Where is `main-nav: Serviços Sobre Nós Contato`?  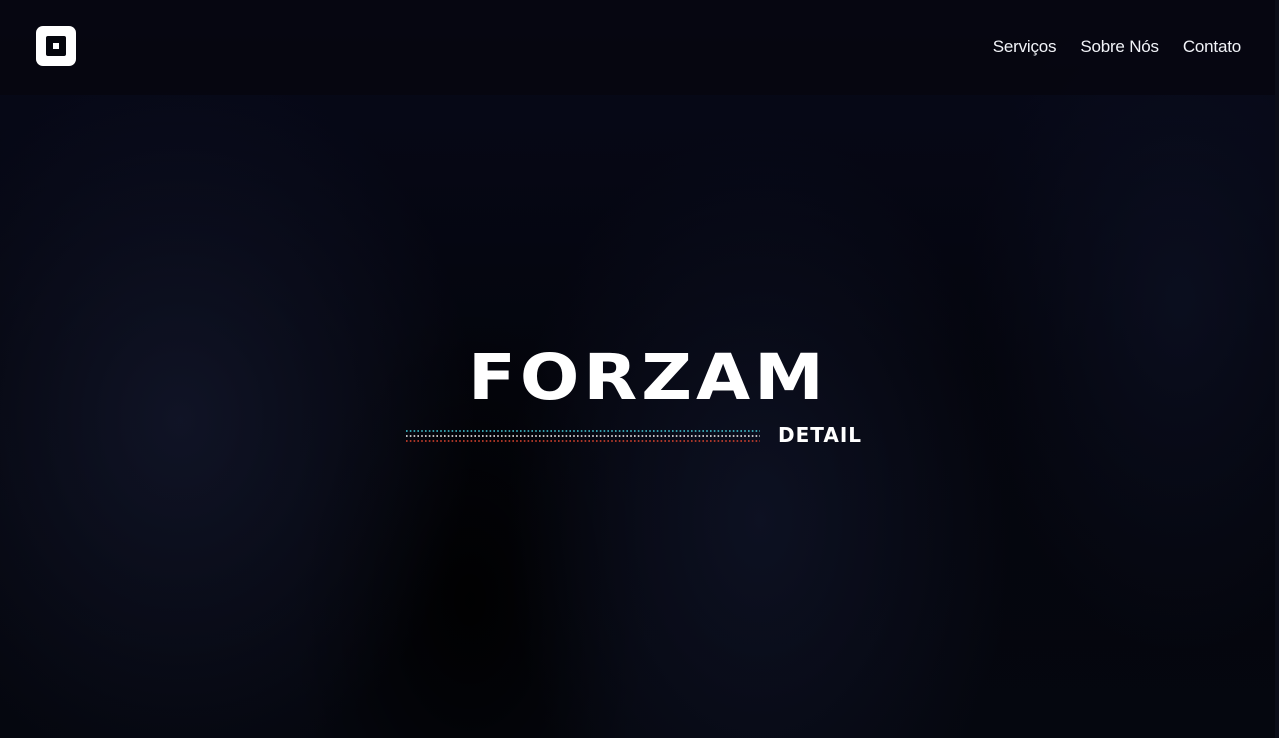 main-nav: Serviços Sobre Nós Contato is located at coordinates (1117, 47).